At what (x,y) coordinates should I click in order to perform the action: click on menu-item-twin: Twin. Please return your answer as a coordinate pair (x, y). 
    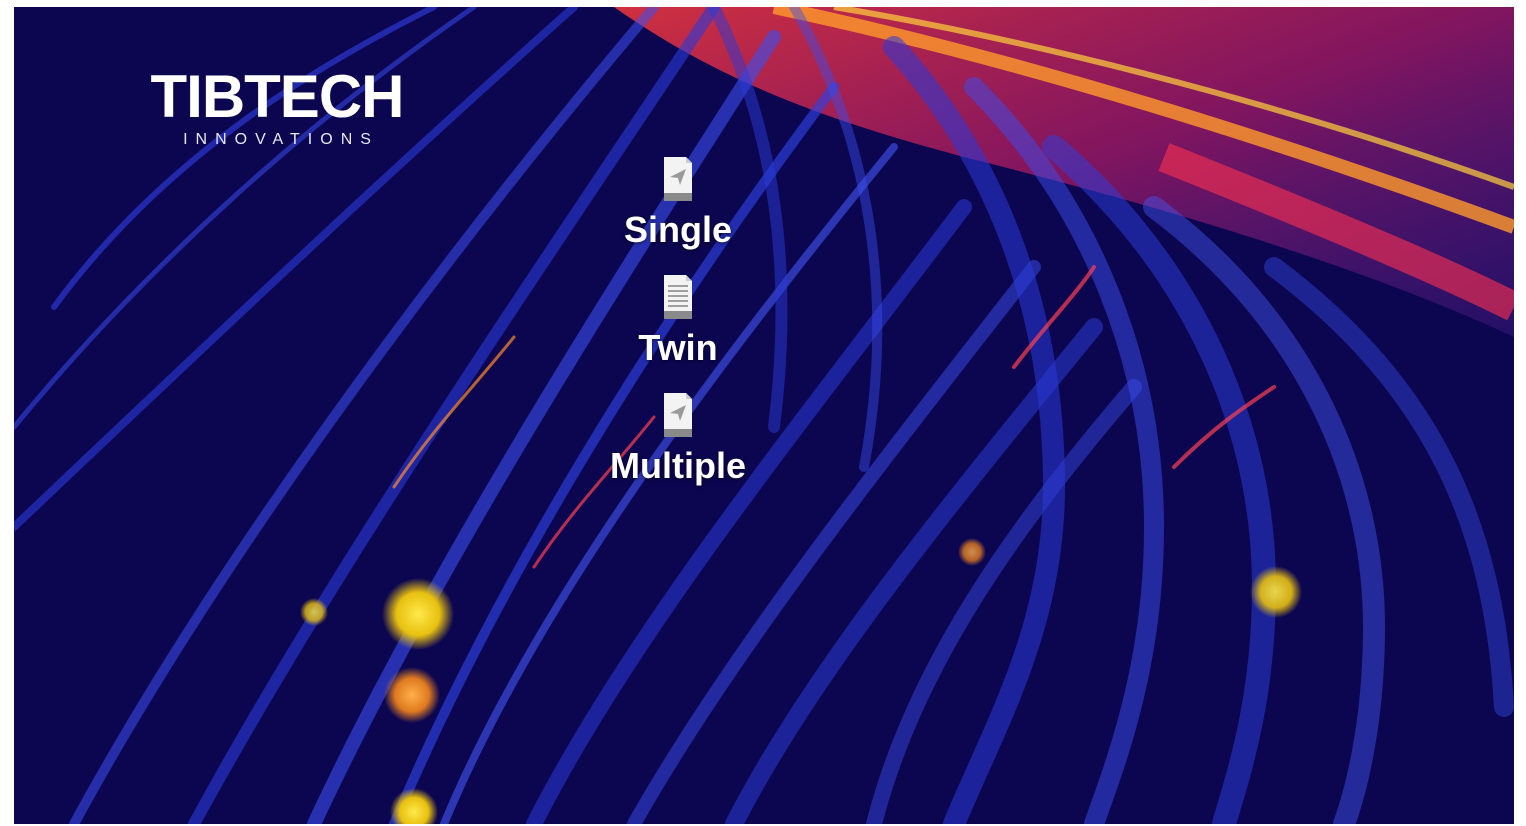
    Looking at the image, I should click on (678, 321).